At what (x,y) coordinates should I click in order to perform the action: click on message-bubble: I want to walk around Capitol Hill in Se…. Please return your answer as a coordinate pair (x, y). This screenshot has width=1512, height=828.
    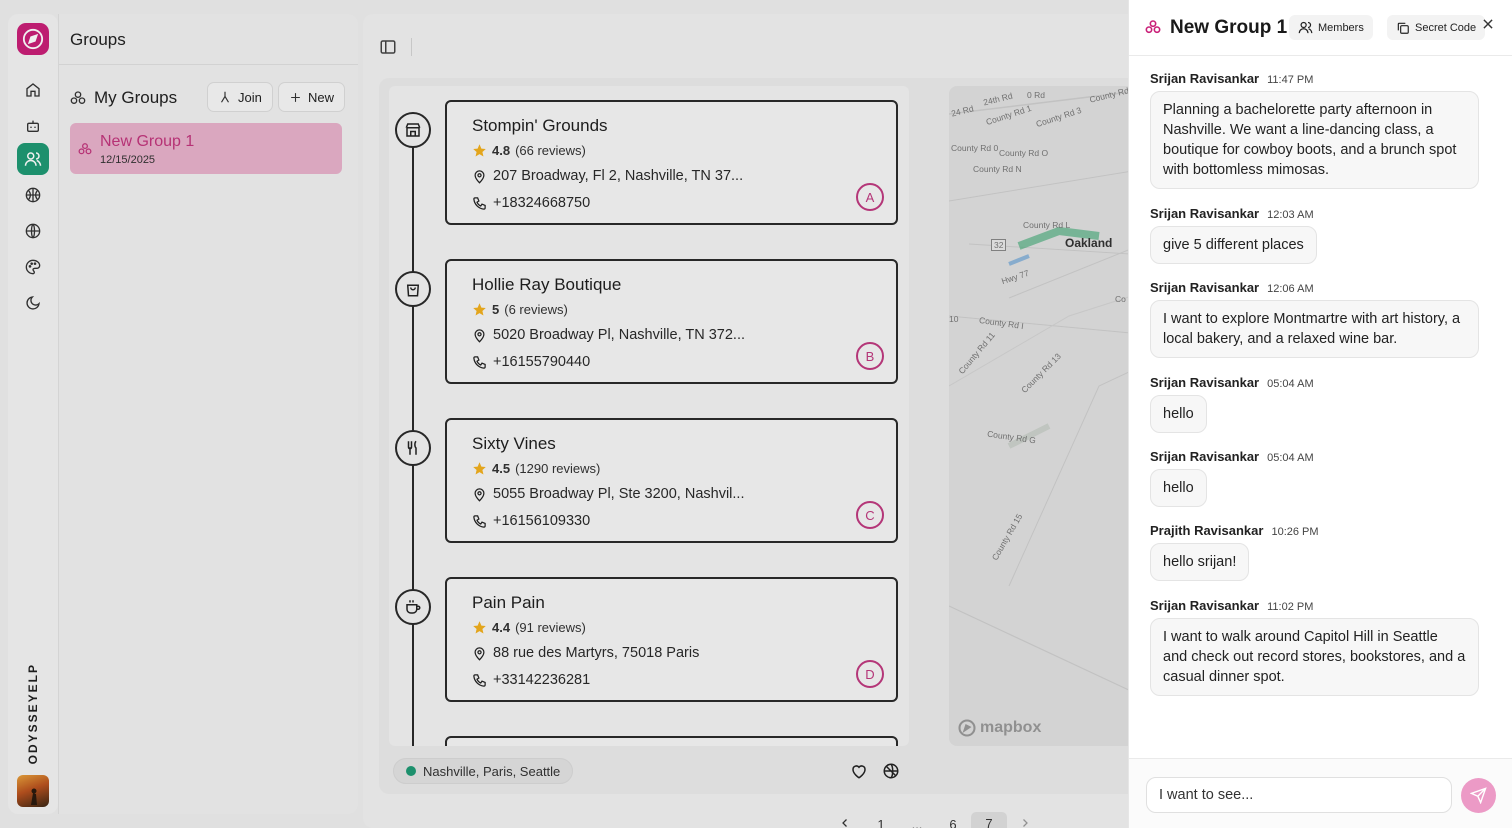
    Looking at the image, I should click on (1314, 657).